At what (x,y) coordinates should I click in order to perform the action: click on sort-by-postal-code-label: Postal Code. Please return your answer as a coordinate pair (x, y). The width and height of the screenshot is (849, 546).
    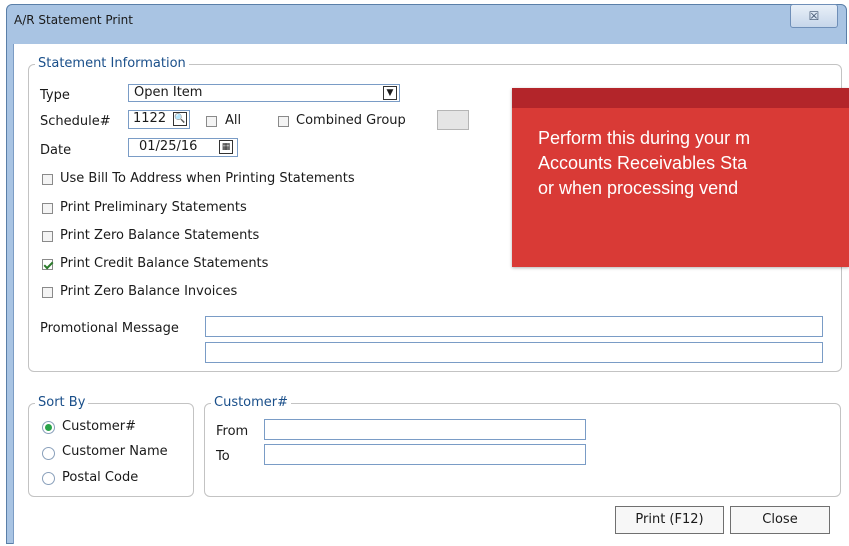
    Looking at the image, I should click on (100, 477).